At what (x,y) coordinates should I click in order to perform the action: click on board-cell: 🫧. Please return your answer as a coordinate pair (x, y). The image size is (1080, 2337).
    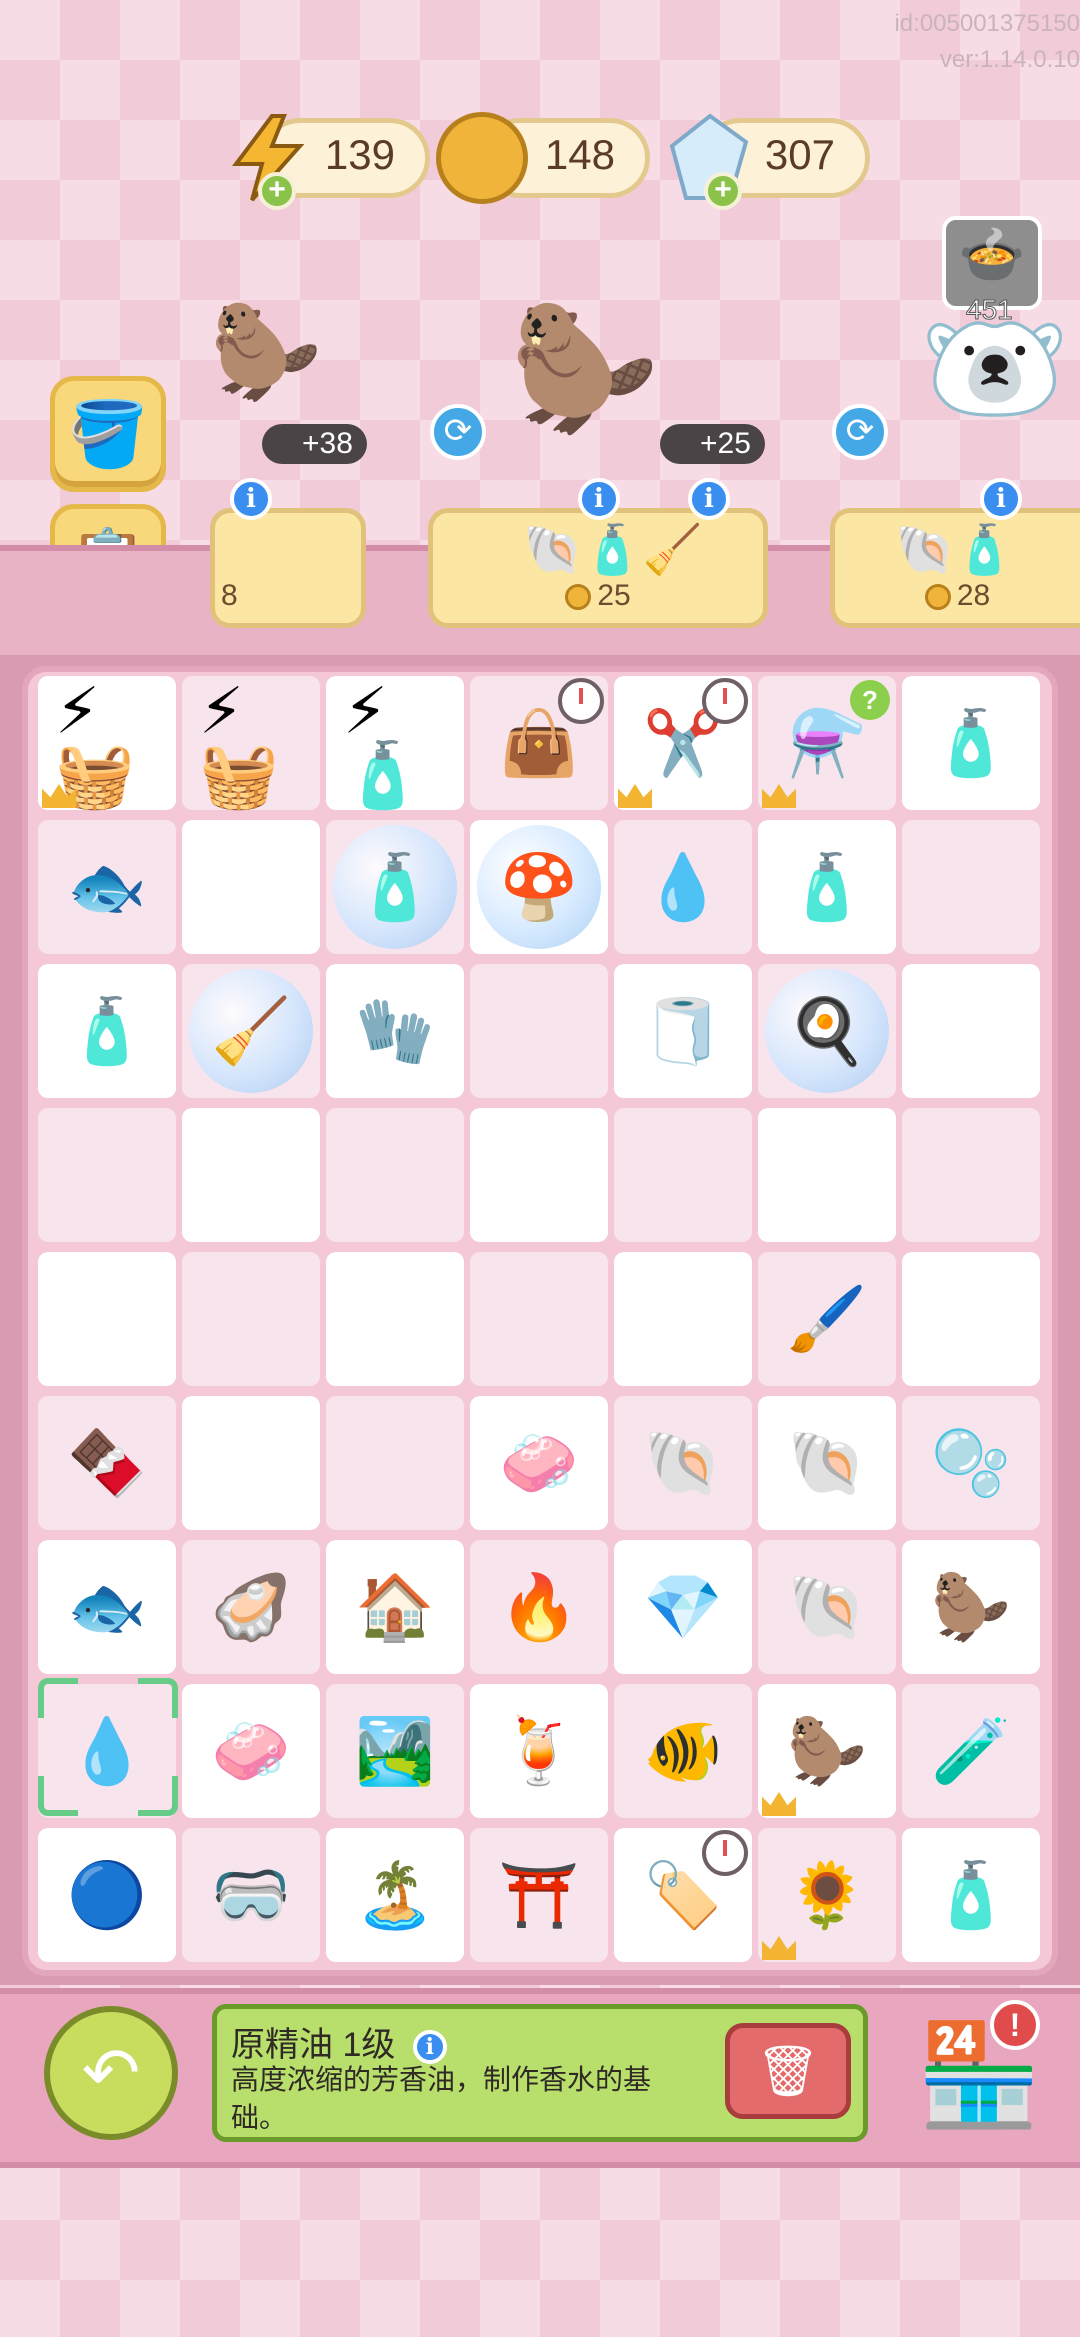
    Looking at the image, I should click on (971, 1463).